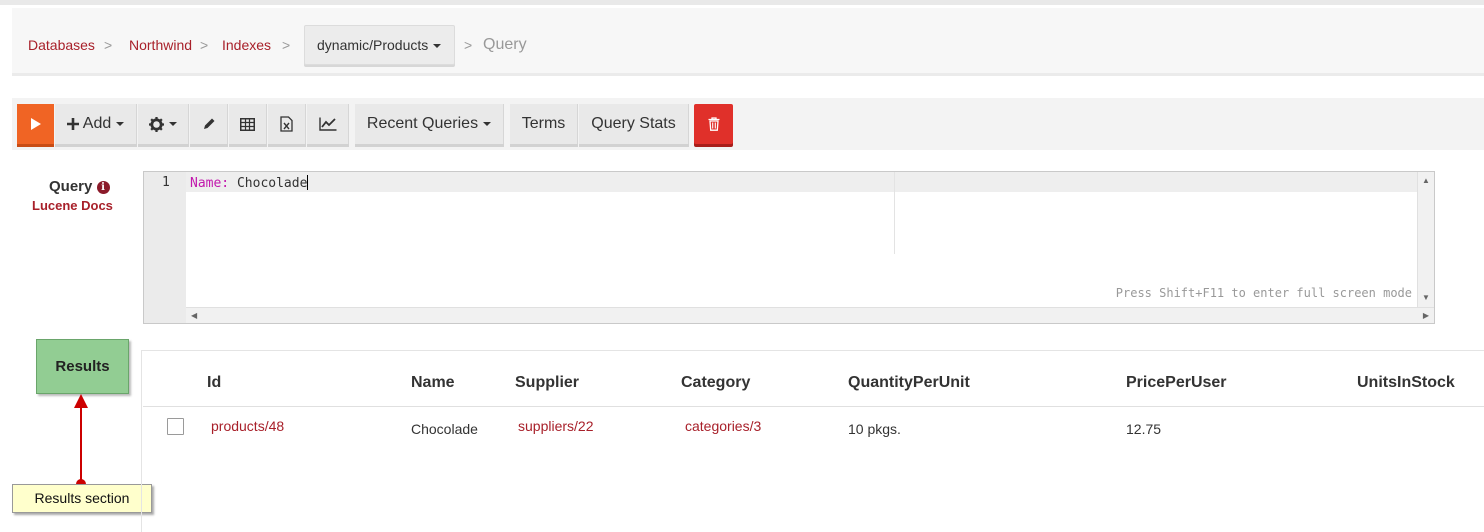 This screenshot has width=1484, height=532. Describe the element at coordinates (433, 383) in the screenshot. I see `column-header-name: Name` at that location.